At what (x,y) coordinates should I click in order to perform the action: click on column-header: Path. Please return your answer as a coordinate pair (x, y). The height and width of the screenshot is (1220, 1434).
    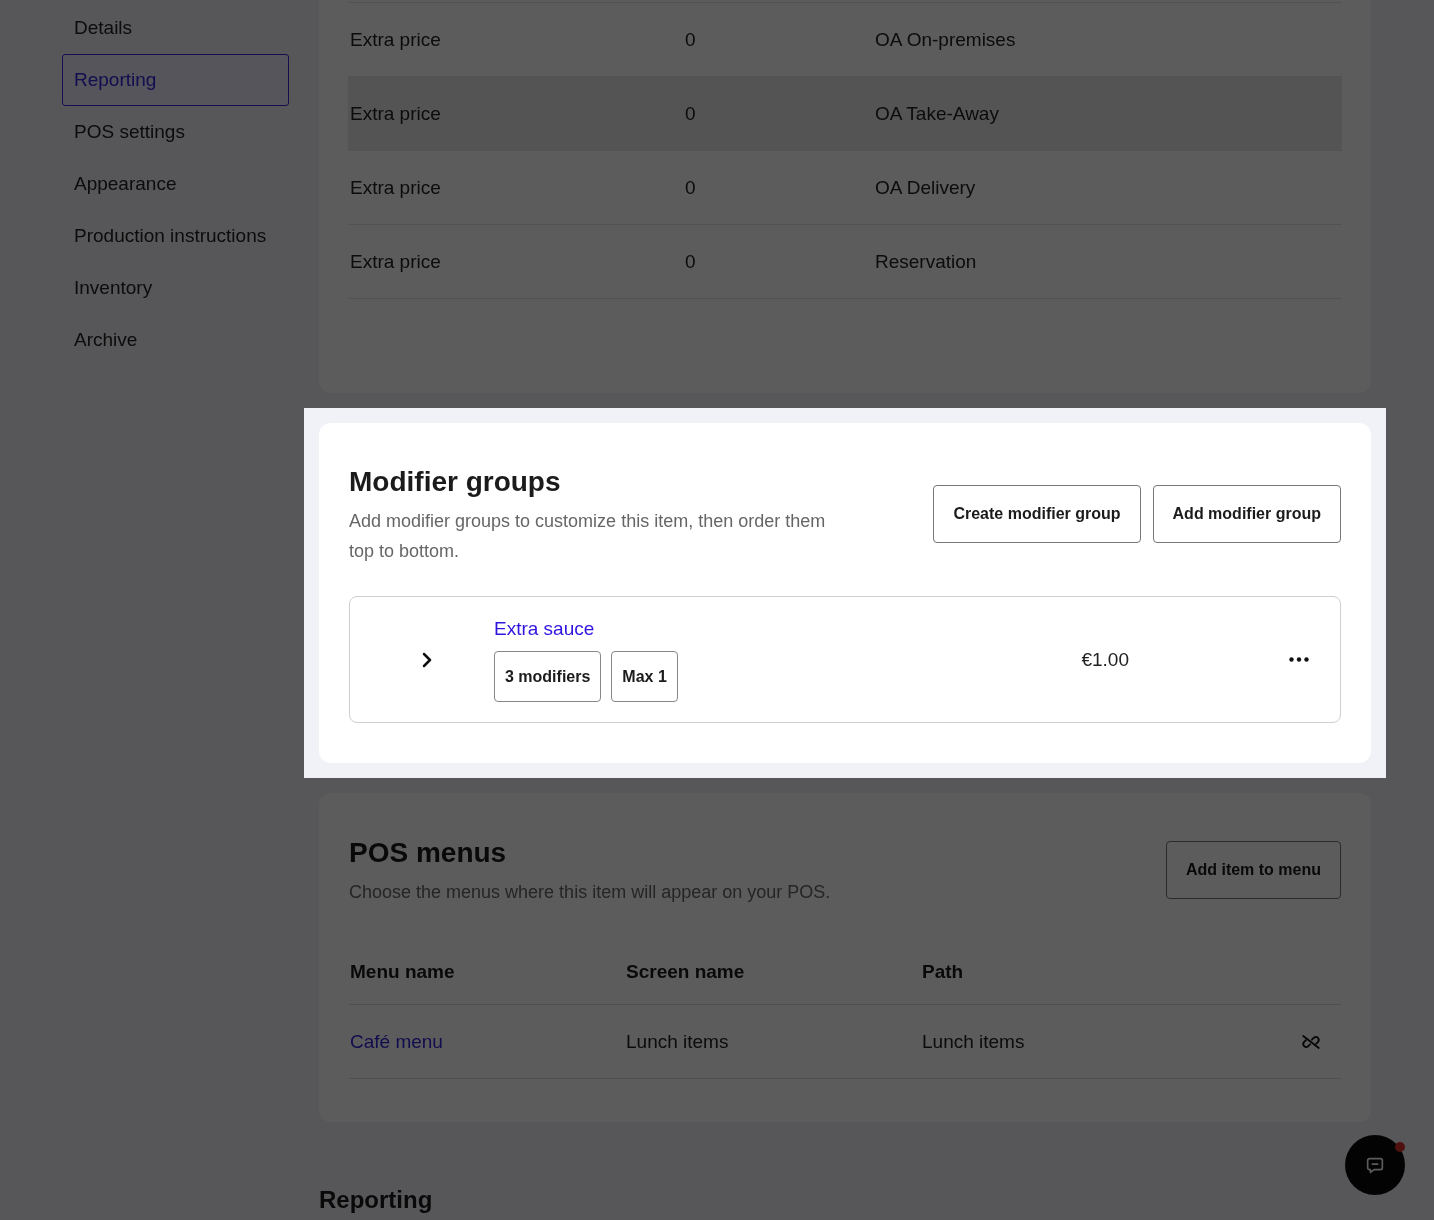
    Looking at the image, I should click on (942, 971).